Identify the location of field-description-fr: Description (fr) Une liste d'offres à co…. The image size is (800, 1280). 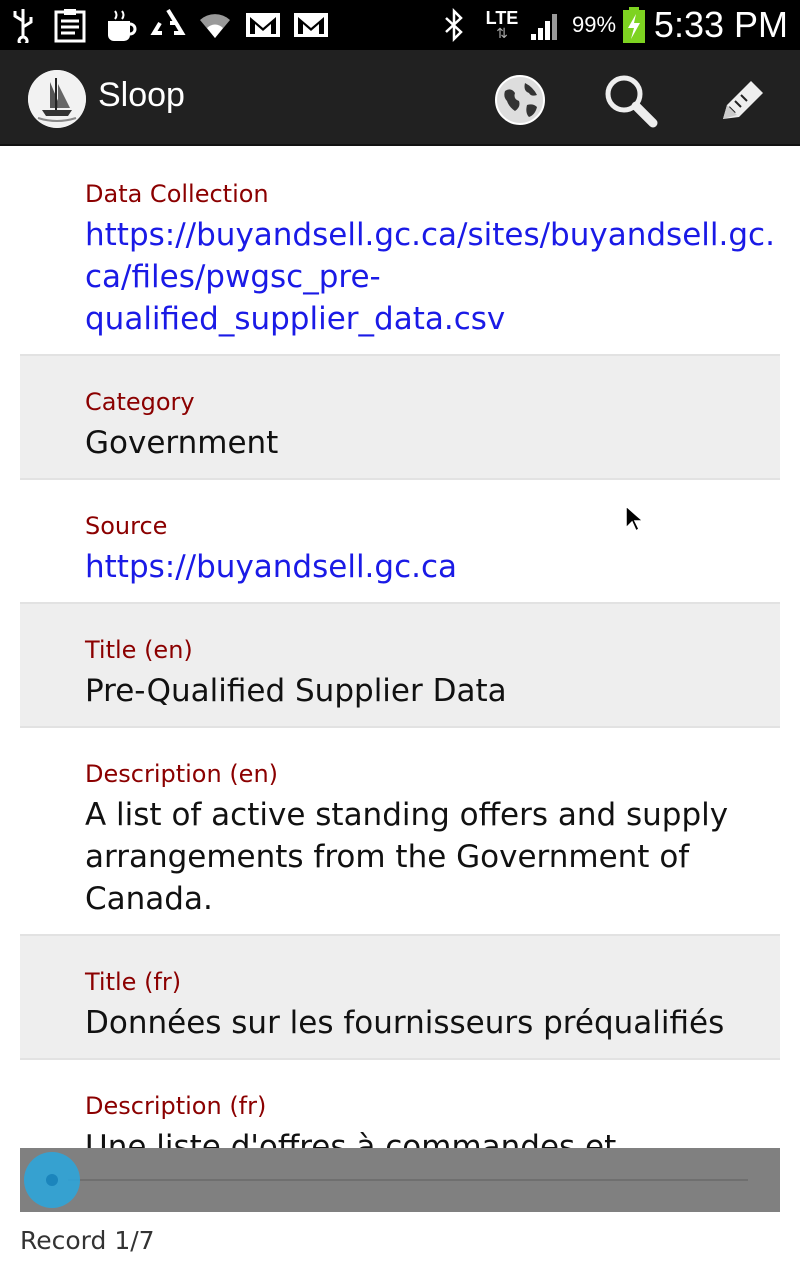
(400, 1104).